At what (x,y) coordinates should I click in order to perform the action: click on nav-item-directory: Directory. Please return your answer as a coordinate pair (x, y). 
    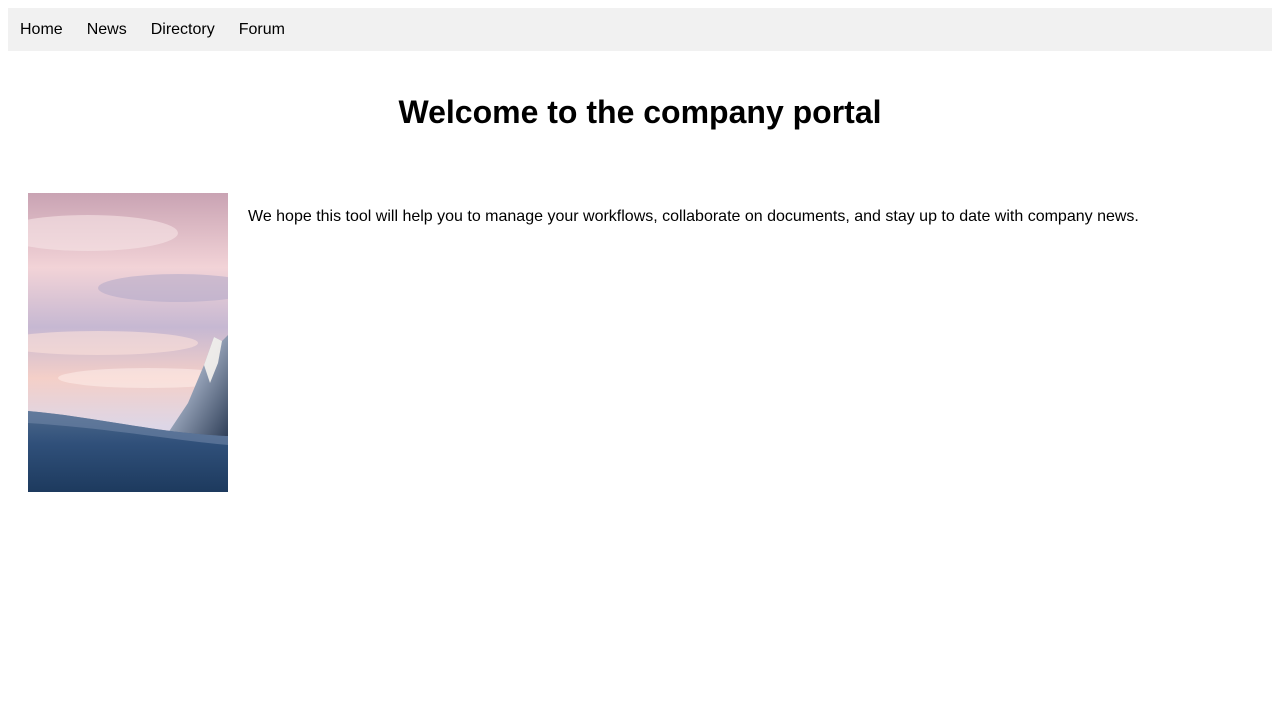
    Looking at the image, I should click on (183, 29).